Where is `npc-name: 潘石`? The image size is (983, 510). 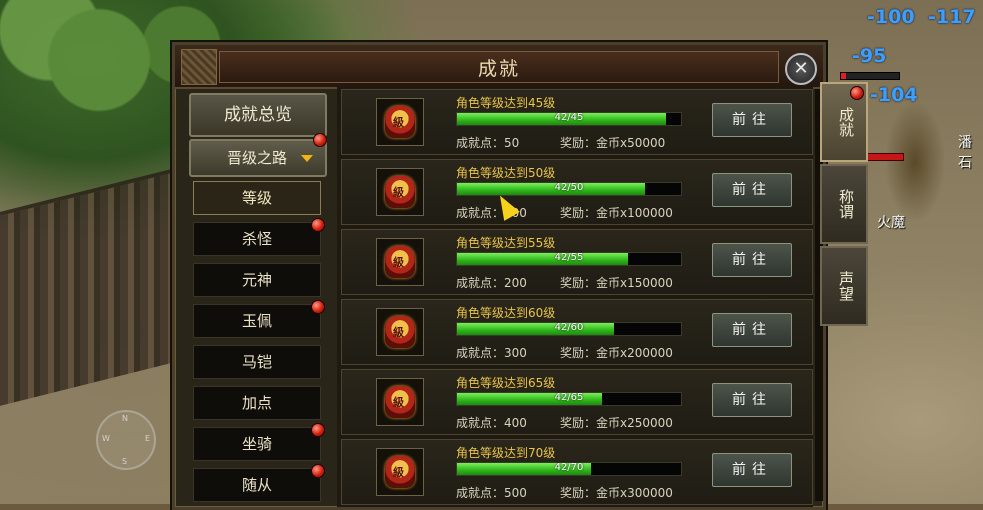
npc-name: 潘石 is located at coordinates (965, 153).